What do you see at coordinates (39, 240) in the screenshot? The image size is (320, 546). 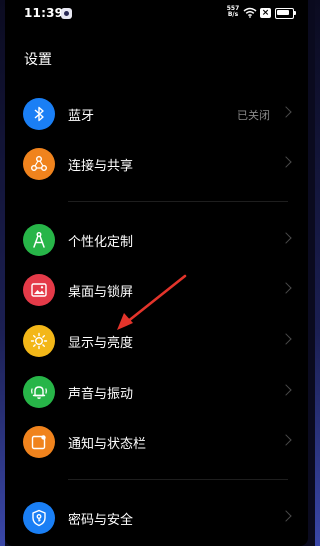 I see `compass-icon` at bounding box center [39, 240].